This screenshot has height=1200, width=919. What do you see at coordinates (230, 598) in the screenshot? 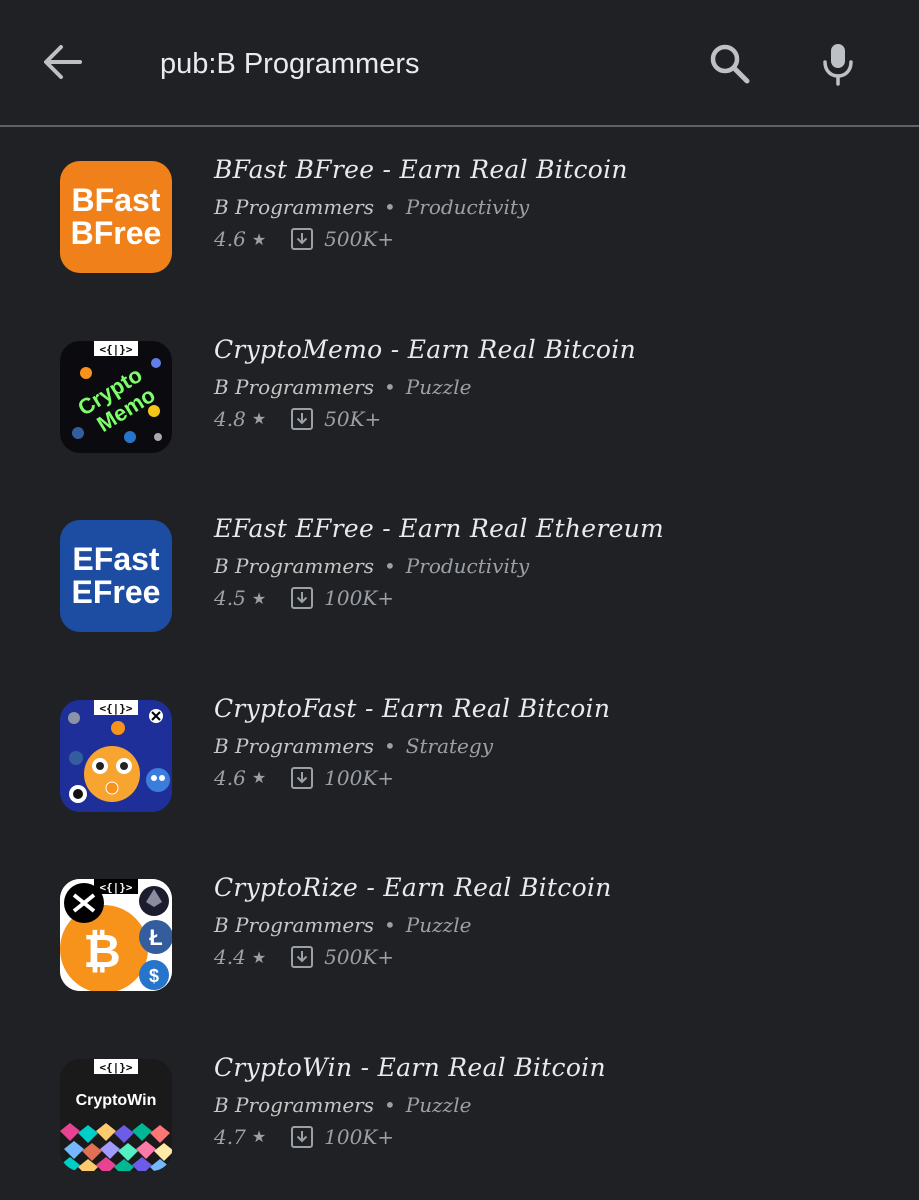
I see `app-rating: 4.5` at bounding box center [230, 598].